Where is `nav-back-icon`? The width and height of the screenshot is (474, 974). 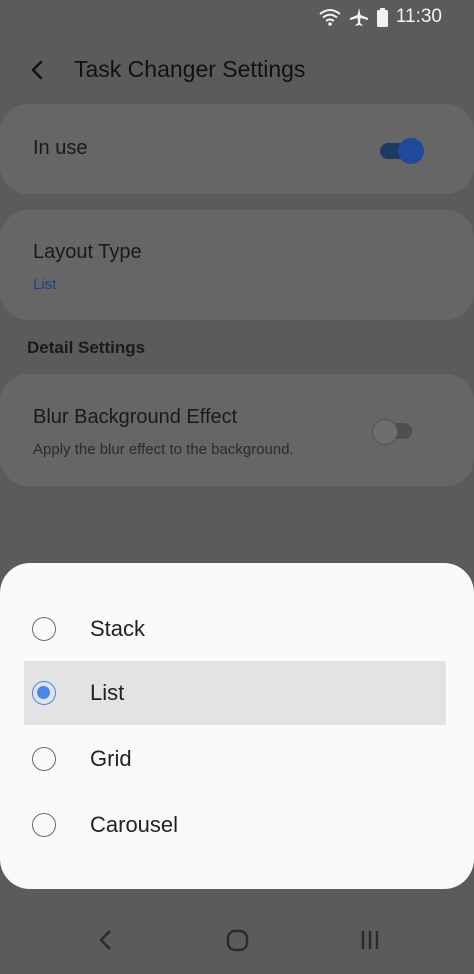 nav-back-icon is located at coordinates (105, 940).